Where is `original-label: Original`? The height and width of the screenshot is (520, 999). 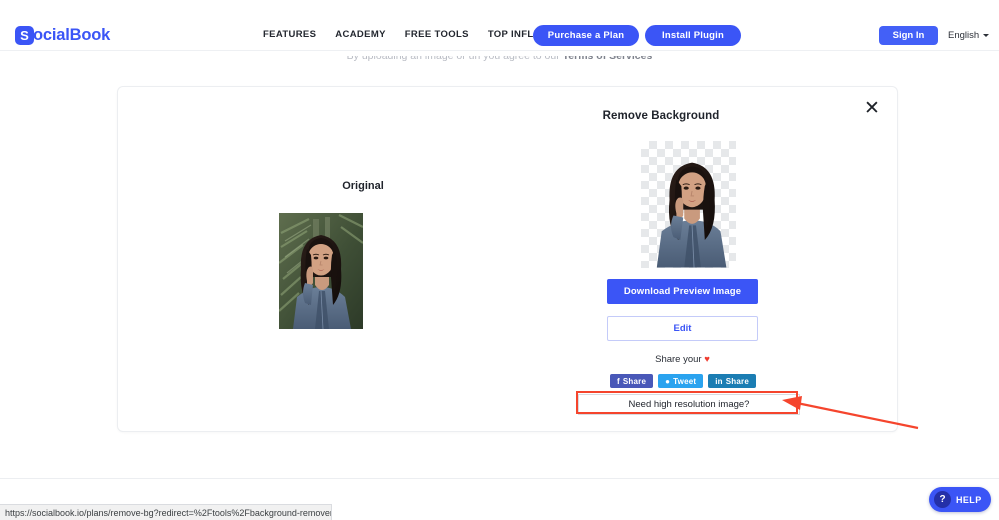 original-label: Original is located at coordinates (363, 186).